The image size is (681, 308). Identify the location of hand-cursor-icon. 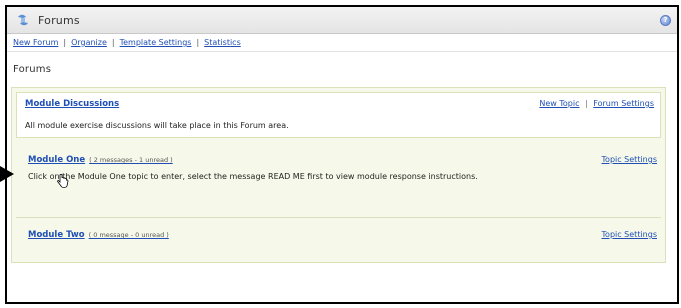
(63, 181).